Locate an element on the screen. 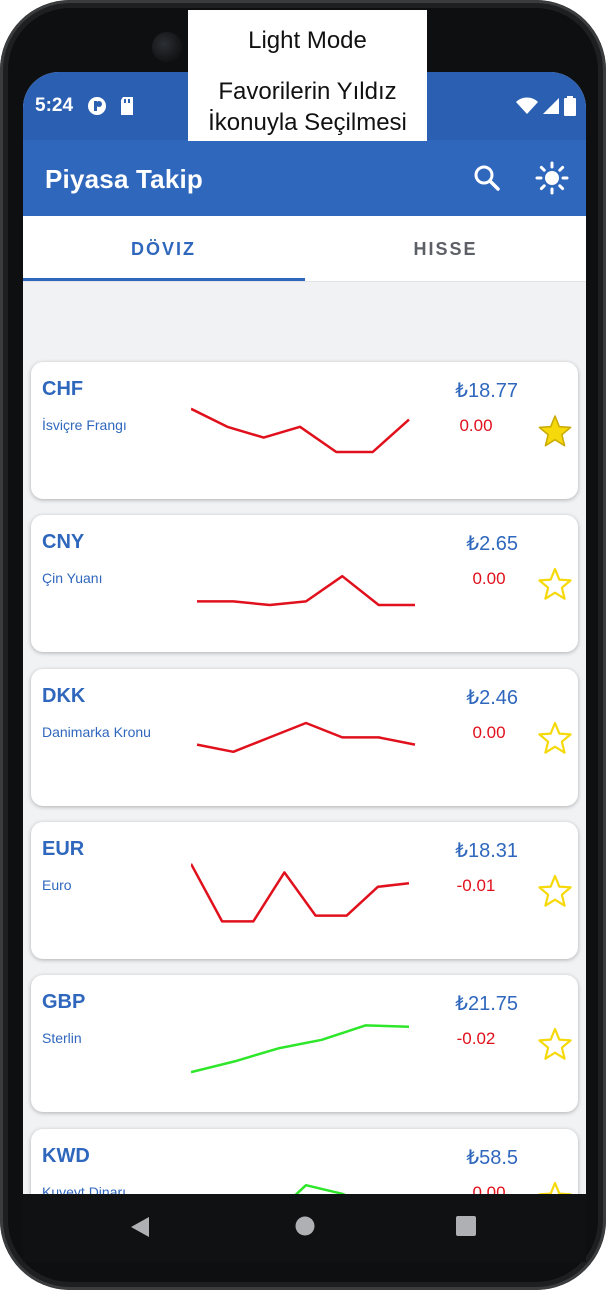 The height and width of the screenshot is (1290, 606). tab-bar: DÖVIZ HISSE is located at coordinates (304, 249).